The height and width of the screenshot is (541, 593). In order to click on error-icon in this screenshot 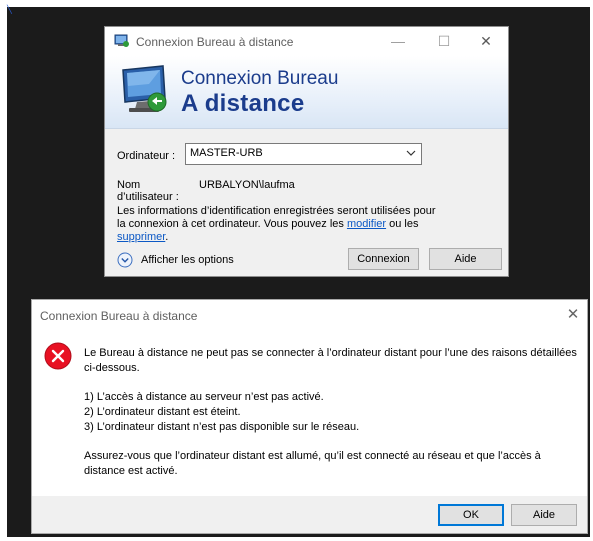, I will do `click(58, 356)`.